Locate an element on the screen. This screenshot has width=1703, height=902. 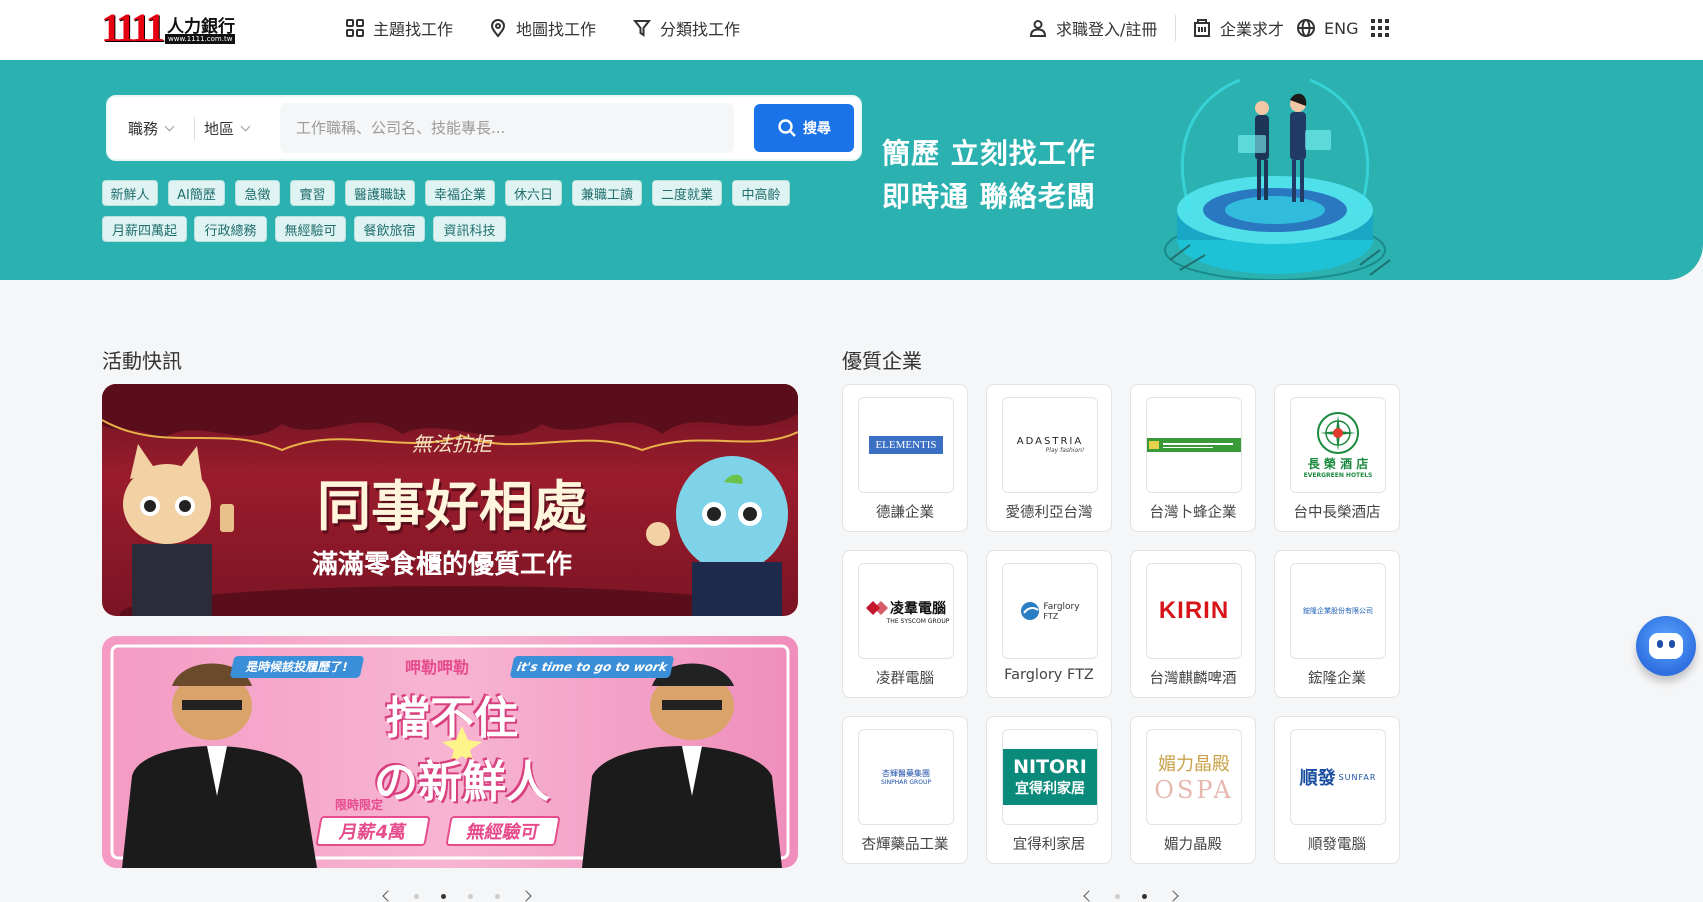
search-button: 搜尋 is located at coordinates (804, 128).